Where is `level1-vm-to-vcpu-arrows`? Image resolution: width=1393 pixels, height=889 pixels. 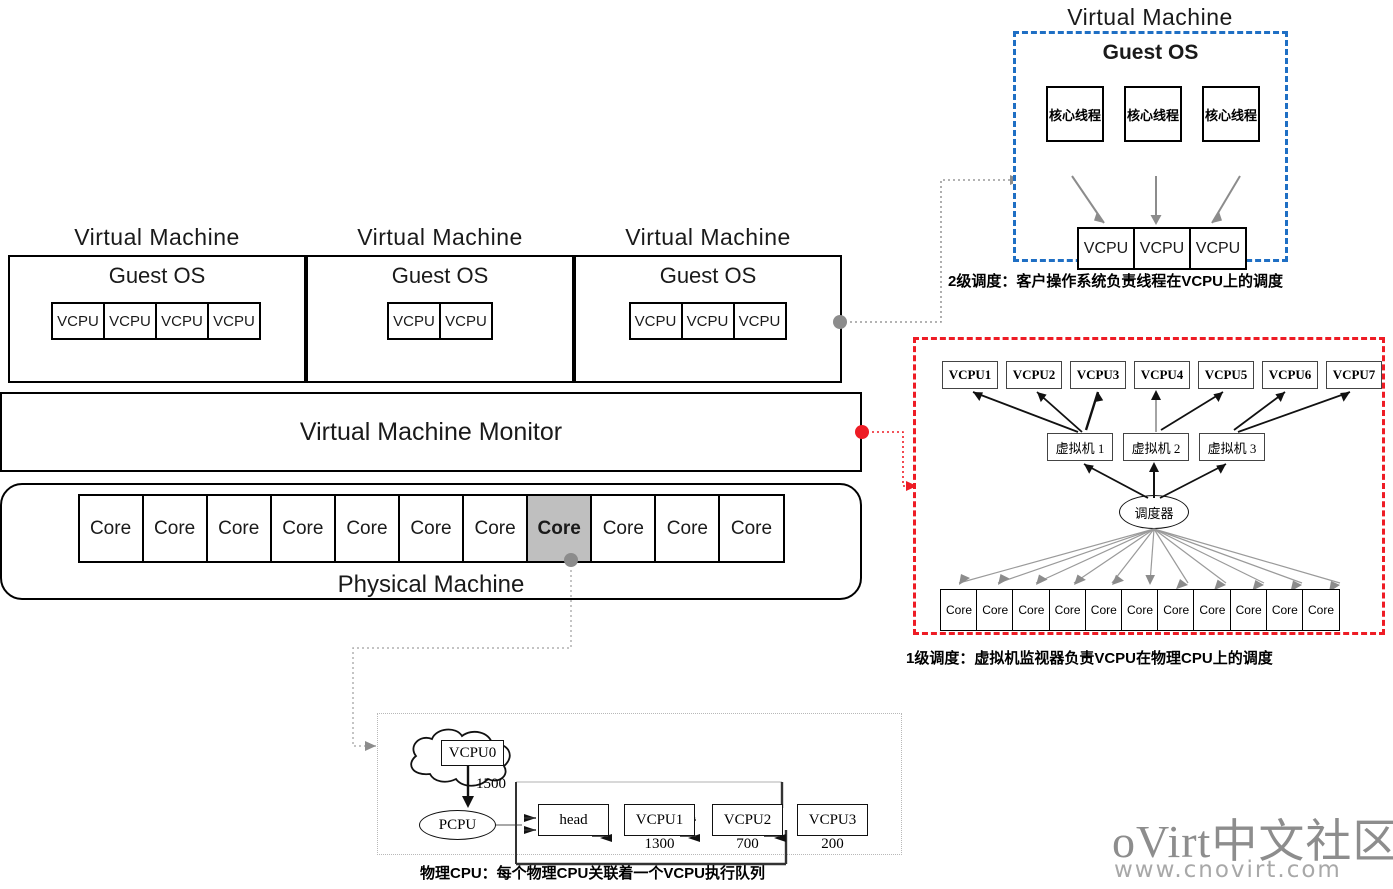 level1-vm-to-vcpu-arrows is located at coordinates (1161, 411).